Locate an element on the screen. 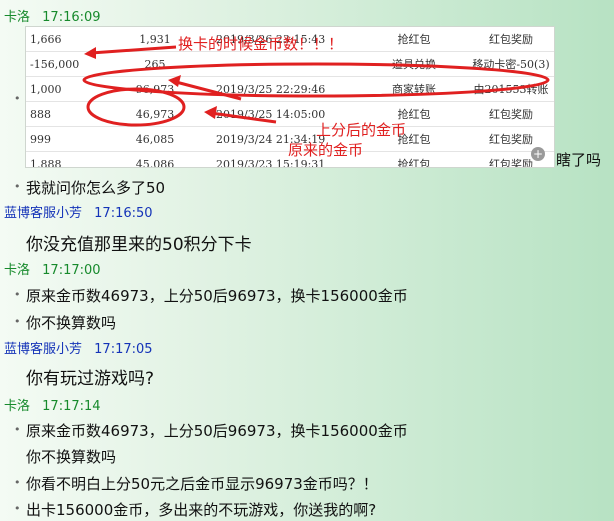  zoom-in-icon: + is located at coordinates (538, 154).